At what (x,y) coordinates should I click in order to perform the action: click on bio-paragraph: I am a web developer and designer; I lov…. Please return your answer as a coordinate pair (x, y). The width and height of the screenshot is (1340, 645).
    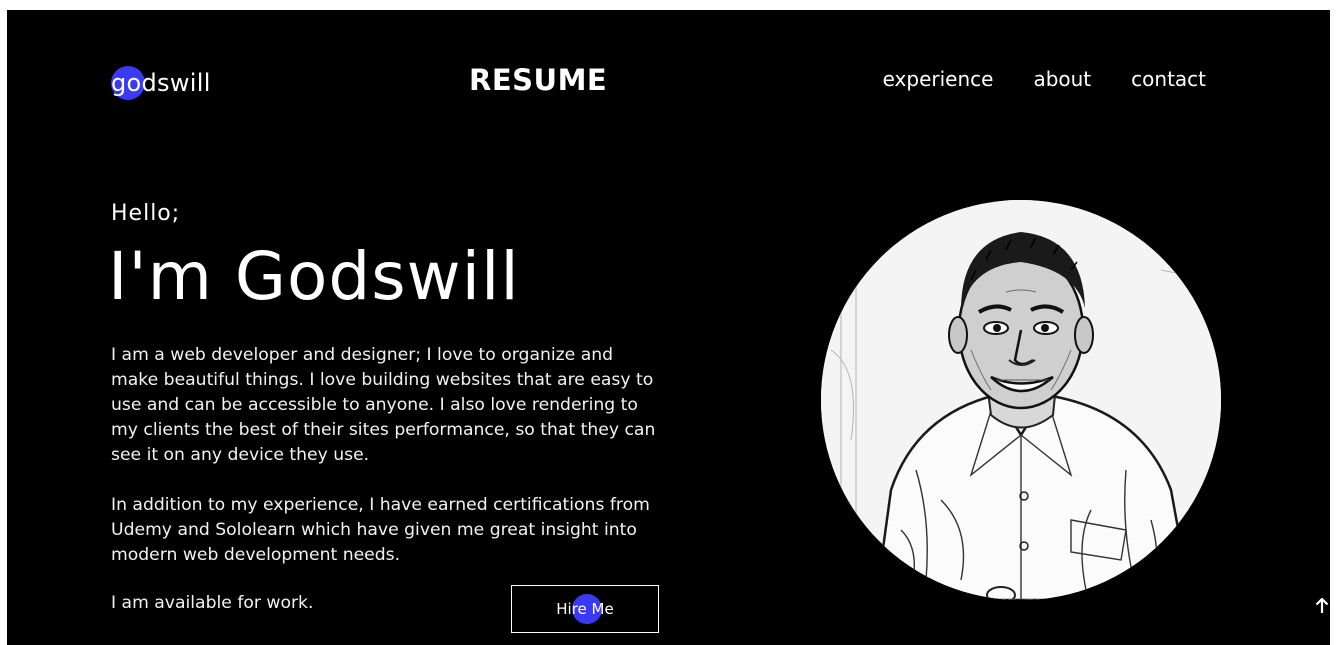
    Looking at the image, I should click on (383, 405).